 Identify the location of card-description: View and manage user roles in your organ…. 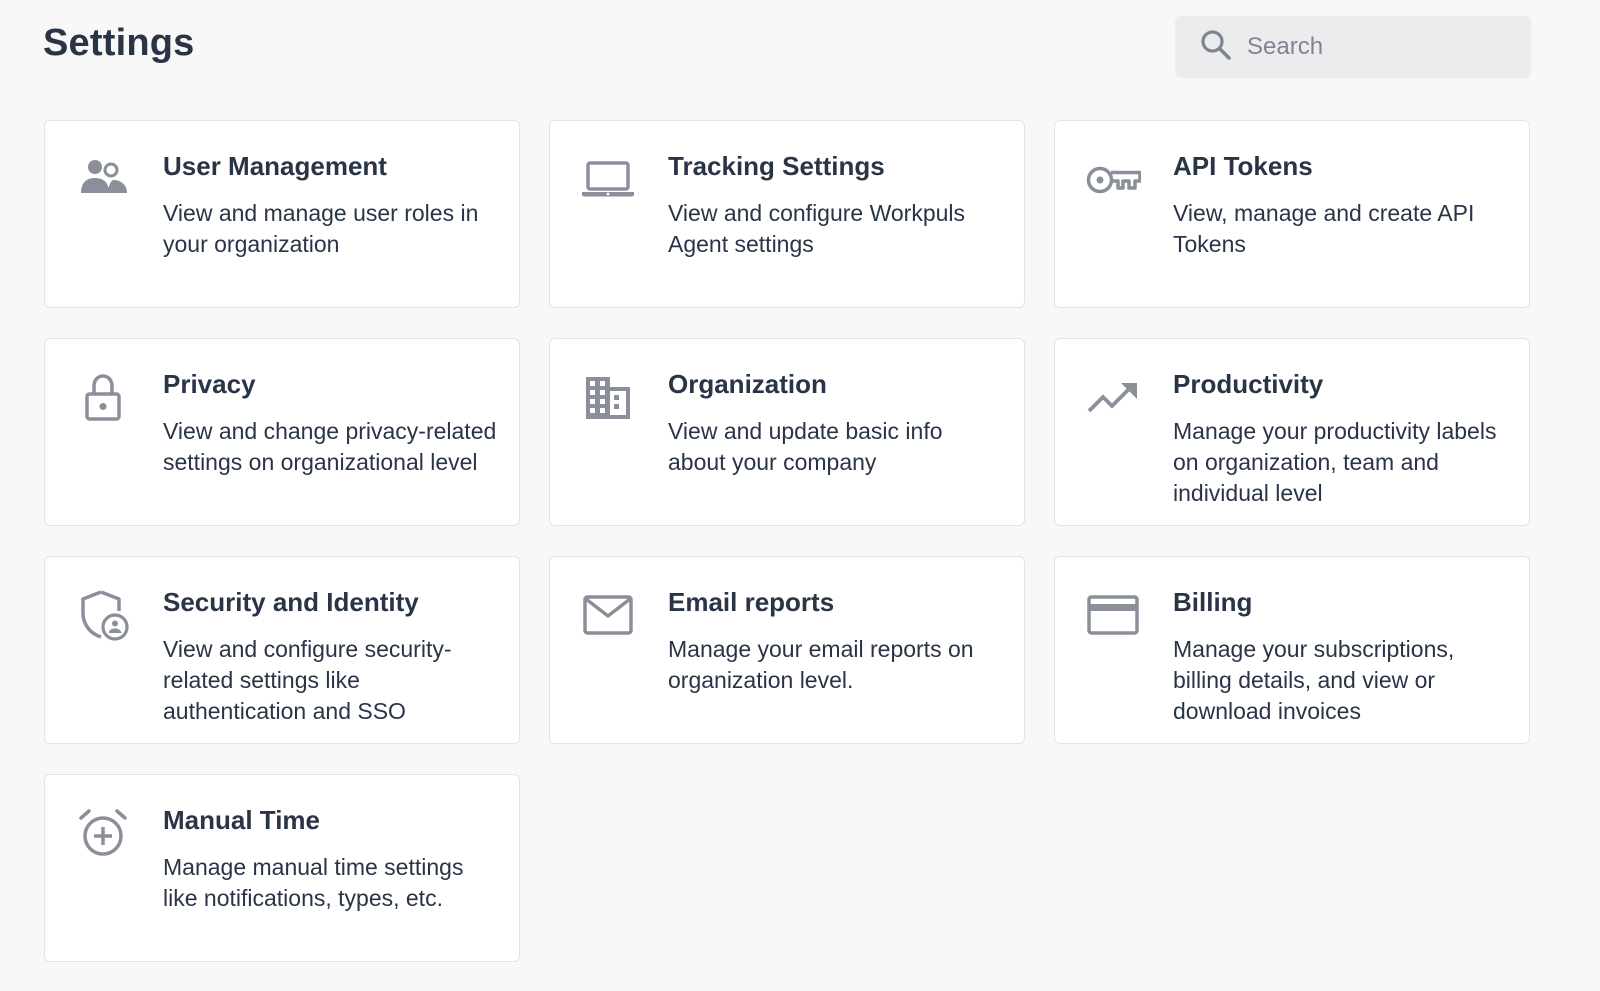
(321, 228).